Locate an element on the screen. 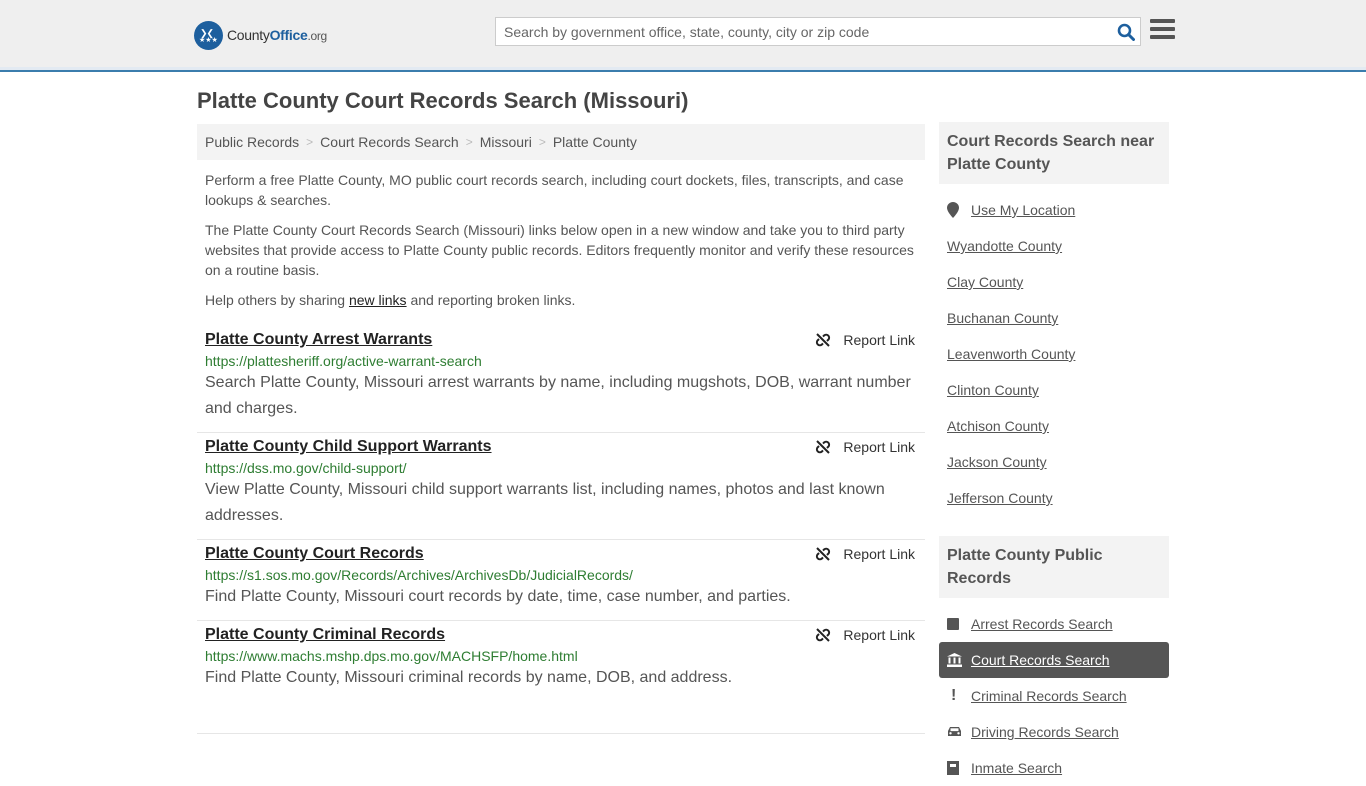  jail-icon is located at coordinates (959, 768).